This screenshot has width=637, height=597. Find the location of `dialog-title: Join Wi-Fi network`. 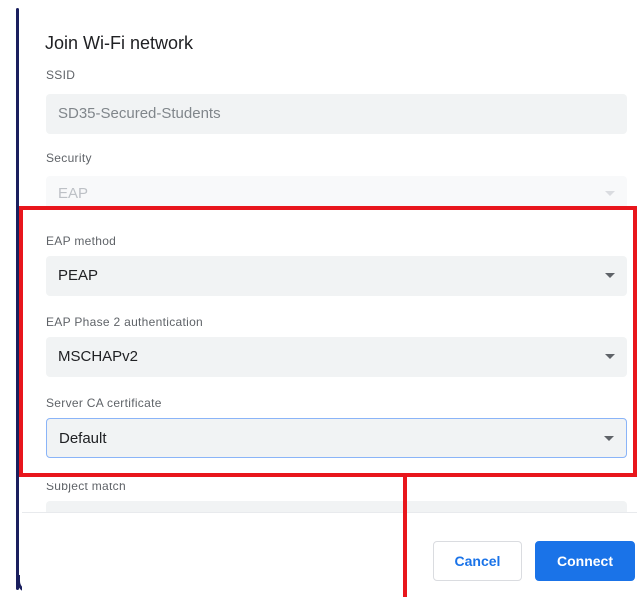

dialog-title: Join Wi-Fi network is located at coordinates (119, 43).